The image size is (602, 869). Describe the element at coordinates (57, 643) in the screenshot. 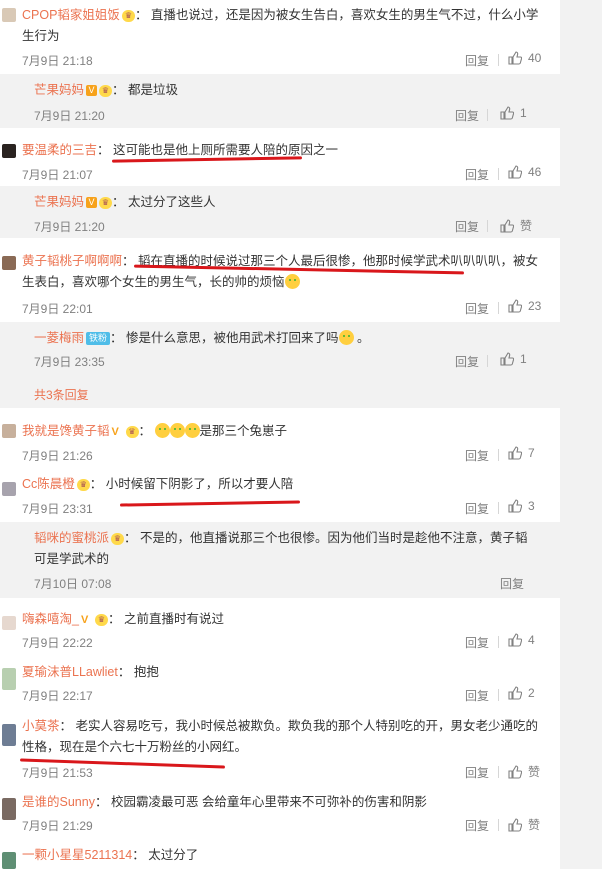

I see `timestamp: 7月9日 22:22` at that location.